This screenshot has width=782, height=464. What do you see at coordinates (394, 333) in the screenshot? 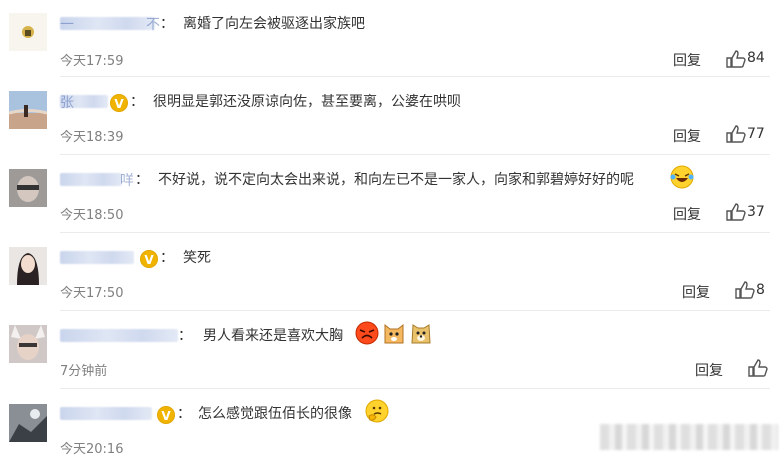
I see `cat-face-emoji-icon` at bounding box center [394, 333].